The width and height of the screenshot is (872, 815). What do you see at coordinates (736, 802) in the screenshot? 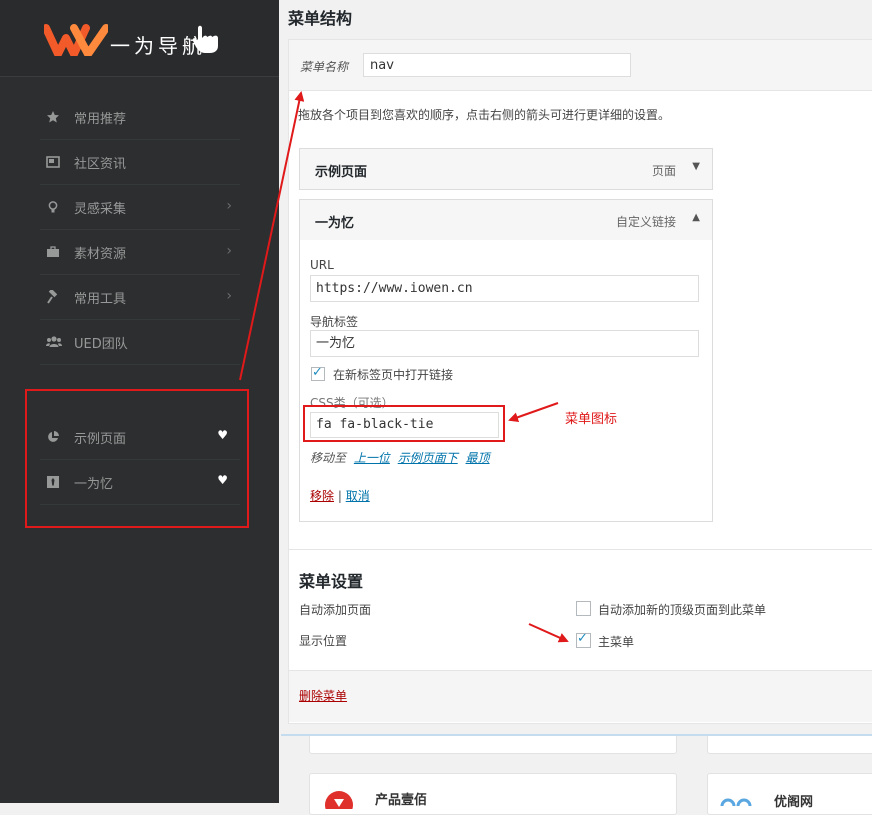
I see `site-logo-icon` at bounding box center [736, 802].